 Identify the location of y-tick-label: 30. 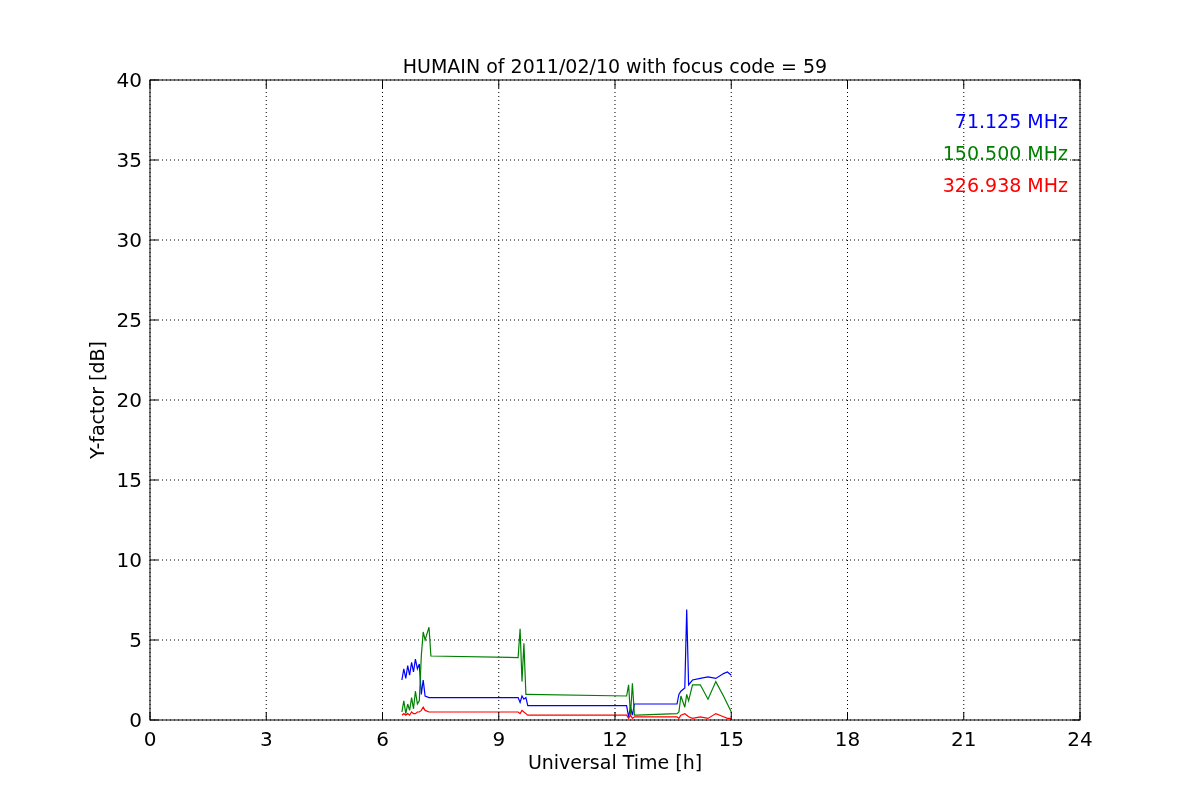
(129, 240).